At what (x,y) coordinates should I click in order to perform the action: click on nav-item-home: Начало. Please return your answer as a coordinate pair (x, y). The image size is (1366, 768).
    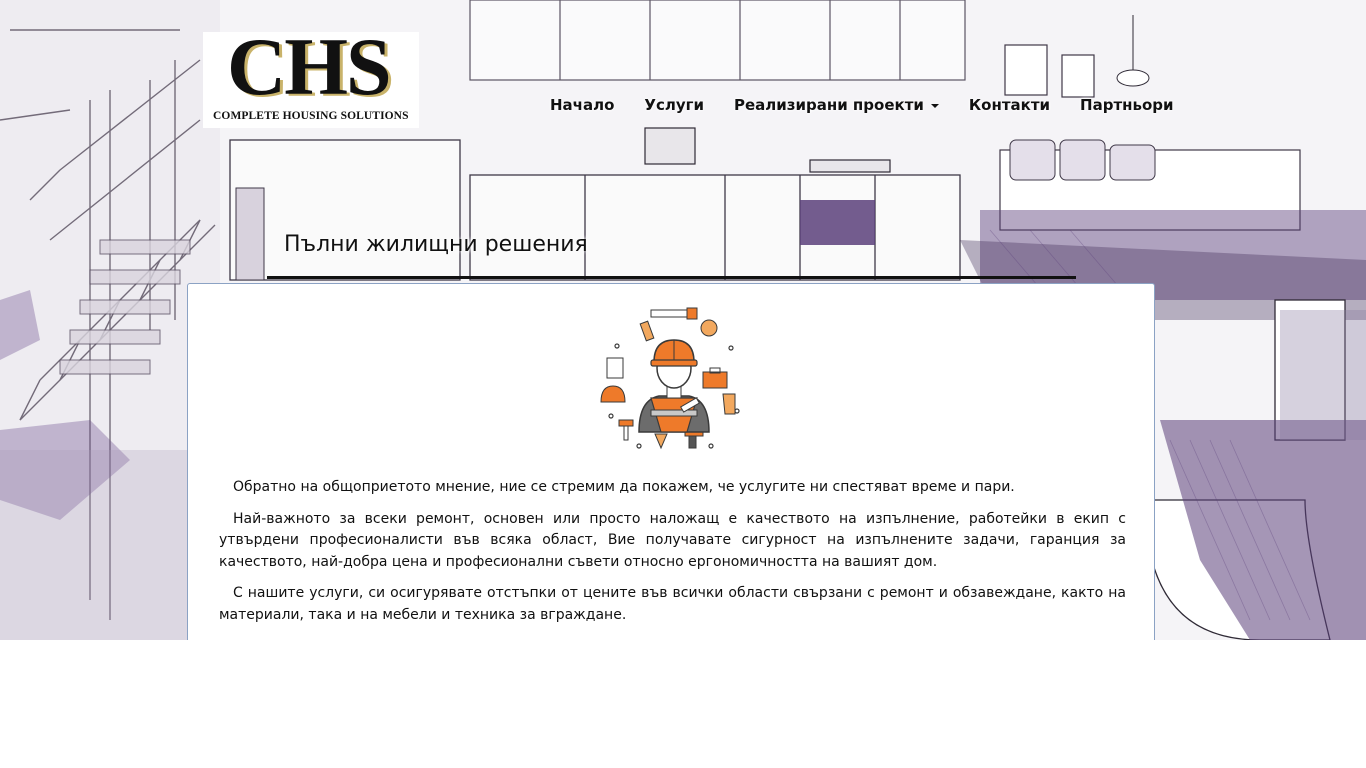
    Looking at the image, I should click on (582, 105).